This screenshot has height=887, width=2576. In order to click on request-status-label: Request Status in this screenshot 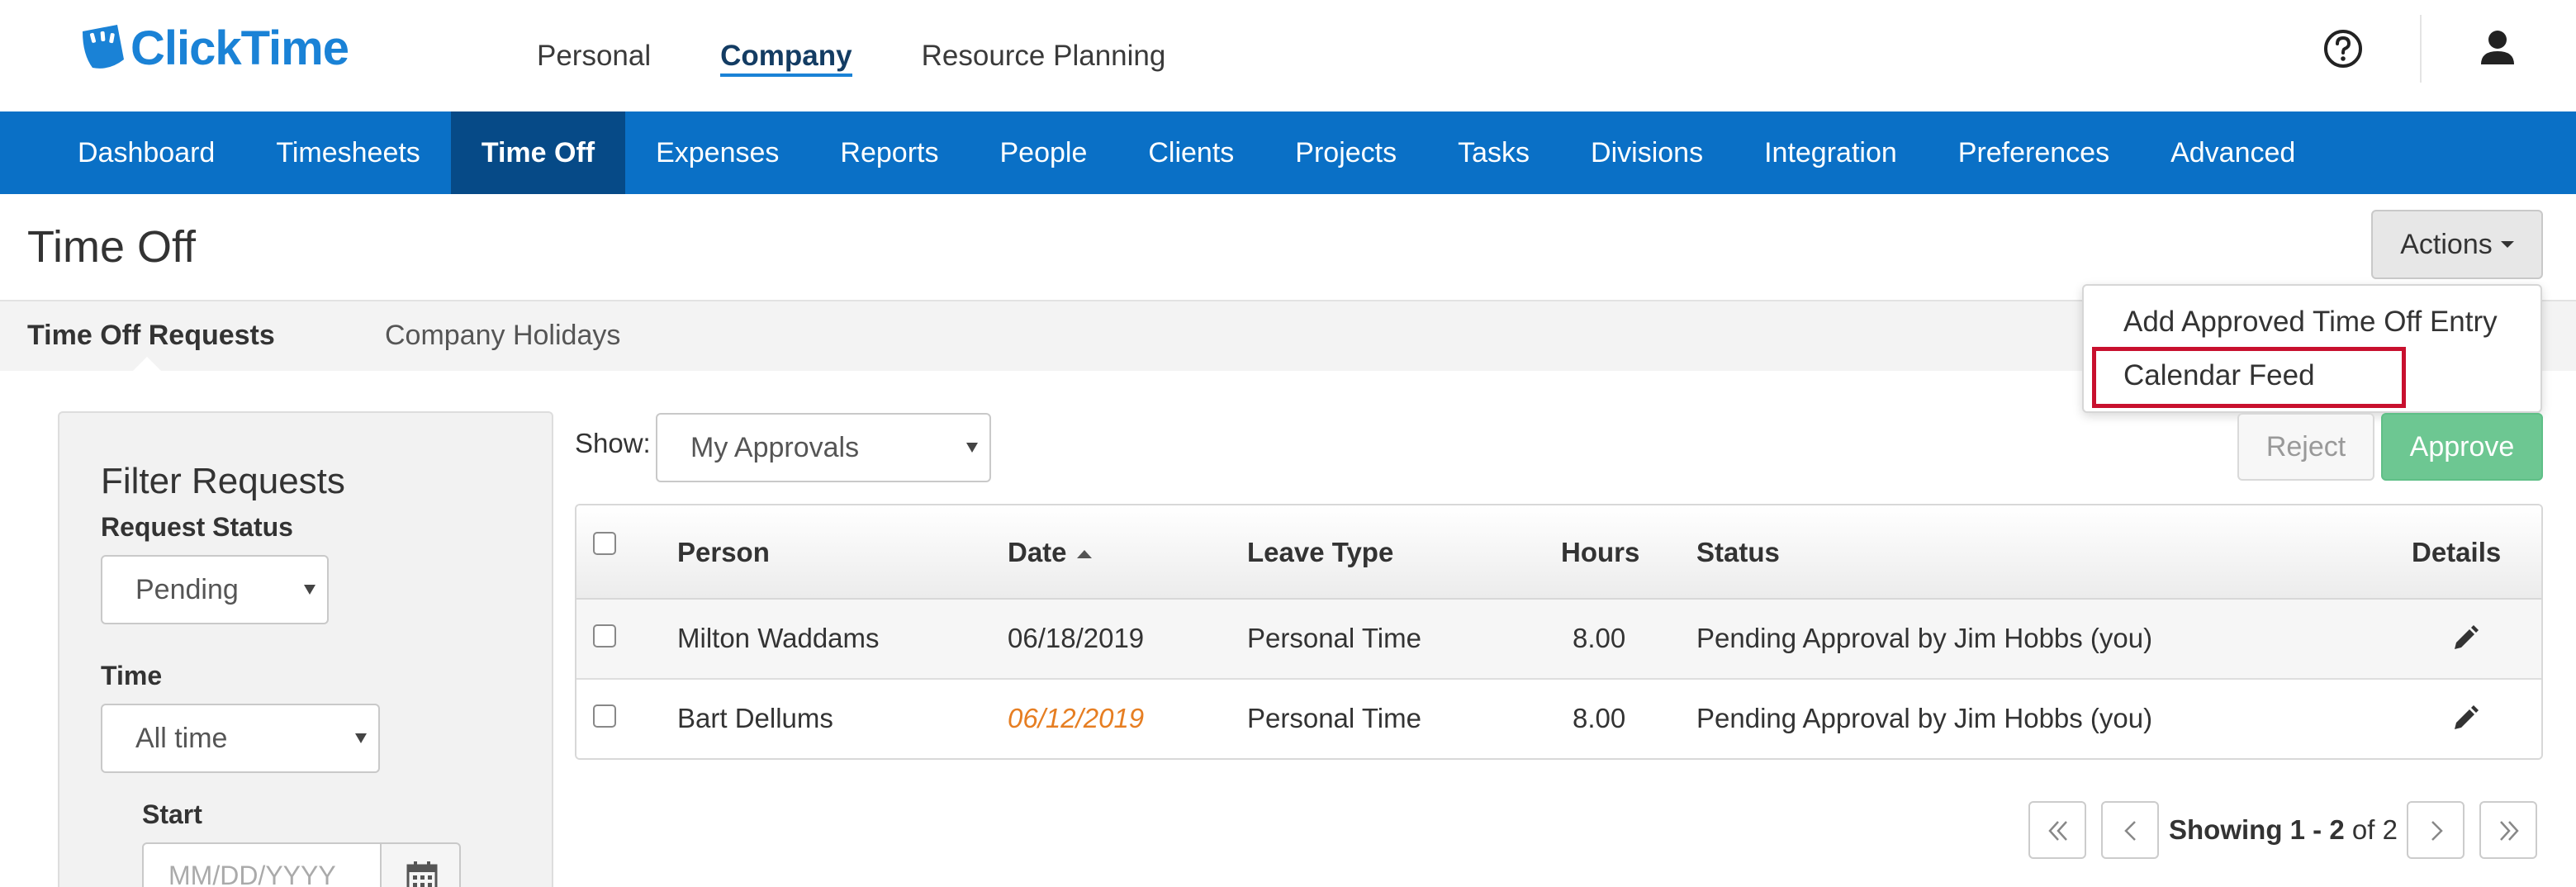, I will do `click(197, 527)`.